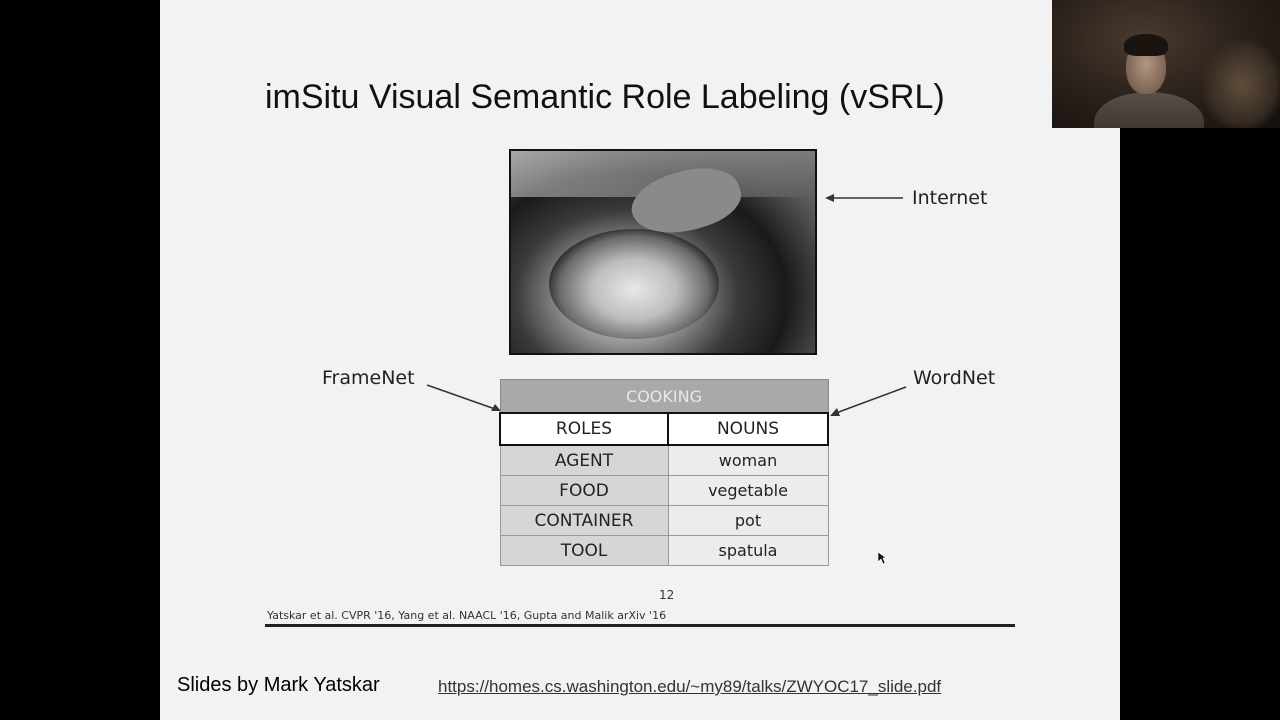  Describe the element at coordinates (667, 595) in the screenshot. I see `page-number: 12` at that location.